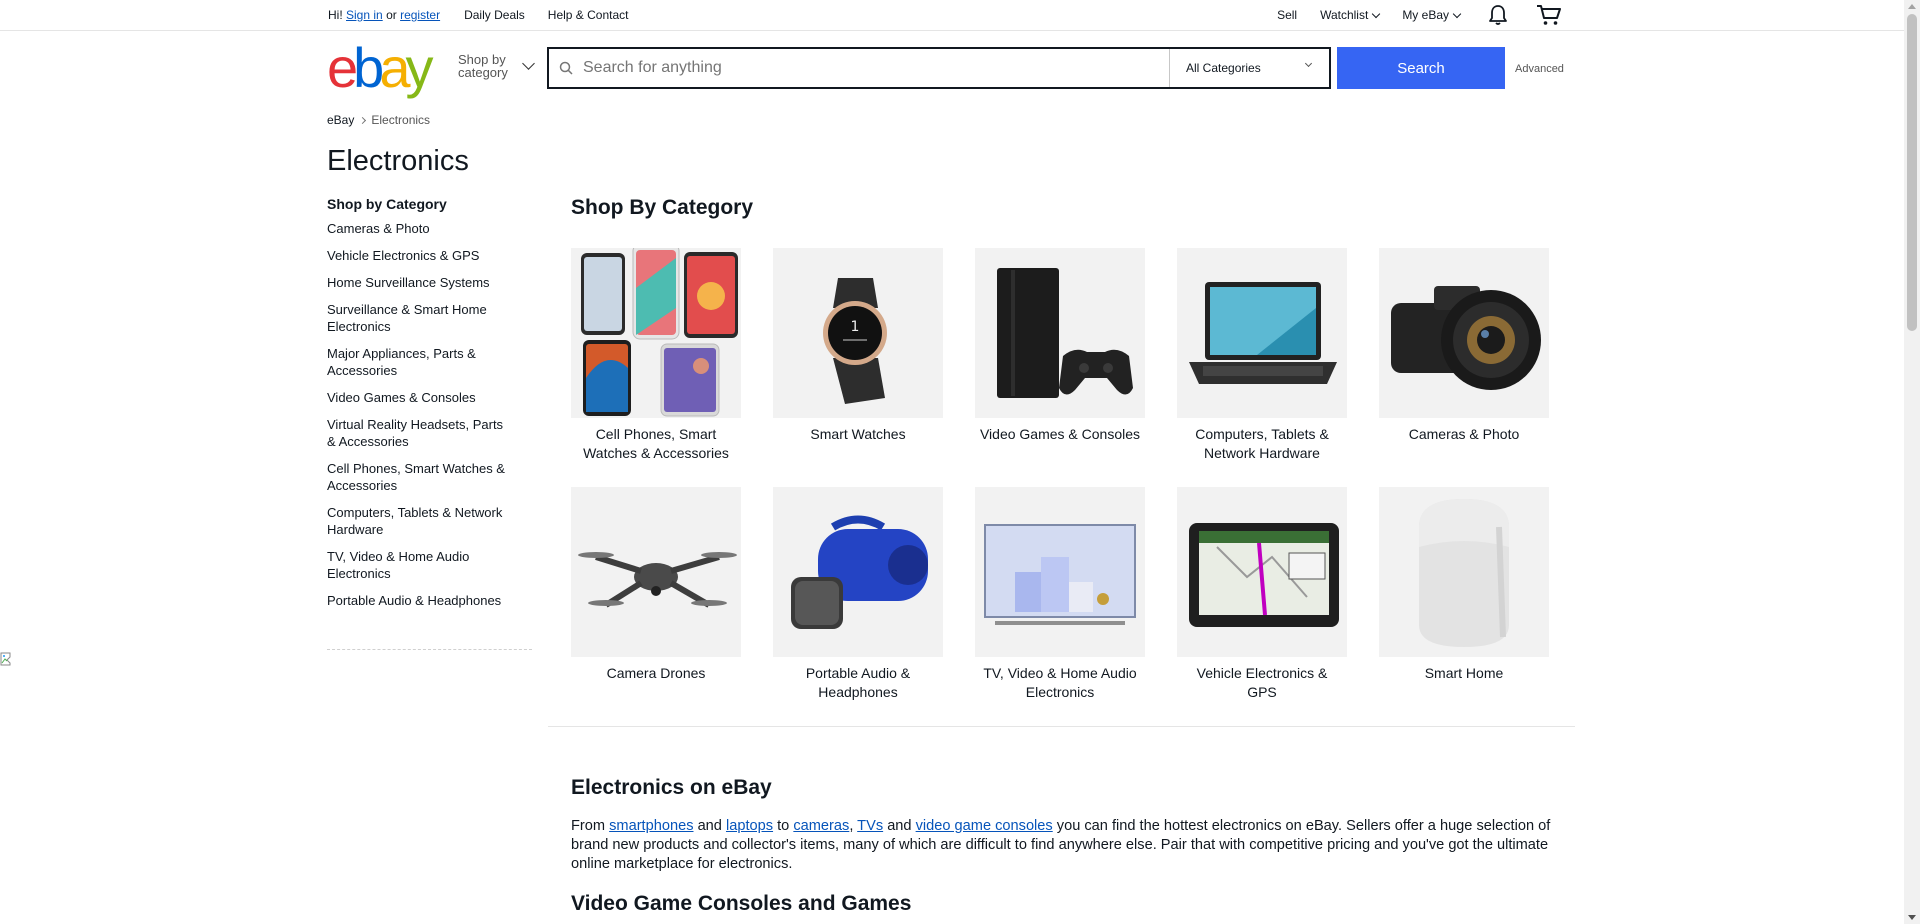  I want to click on sidebar-item-surveillance-smart-home: Surveillance & Smart Home Electronics, so click(419, 318).